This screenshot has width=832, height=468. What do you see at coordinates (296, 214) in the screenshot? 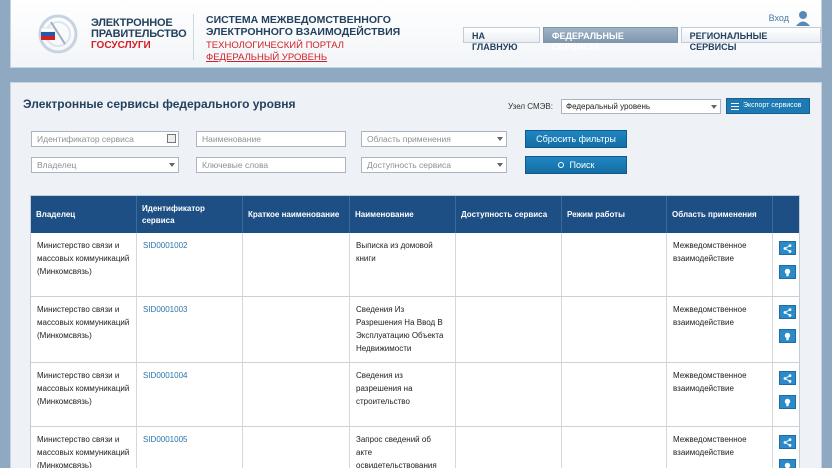
I see `col-header-short-name: Краткое наименование` at bounding box center [296, 214].